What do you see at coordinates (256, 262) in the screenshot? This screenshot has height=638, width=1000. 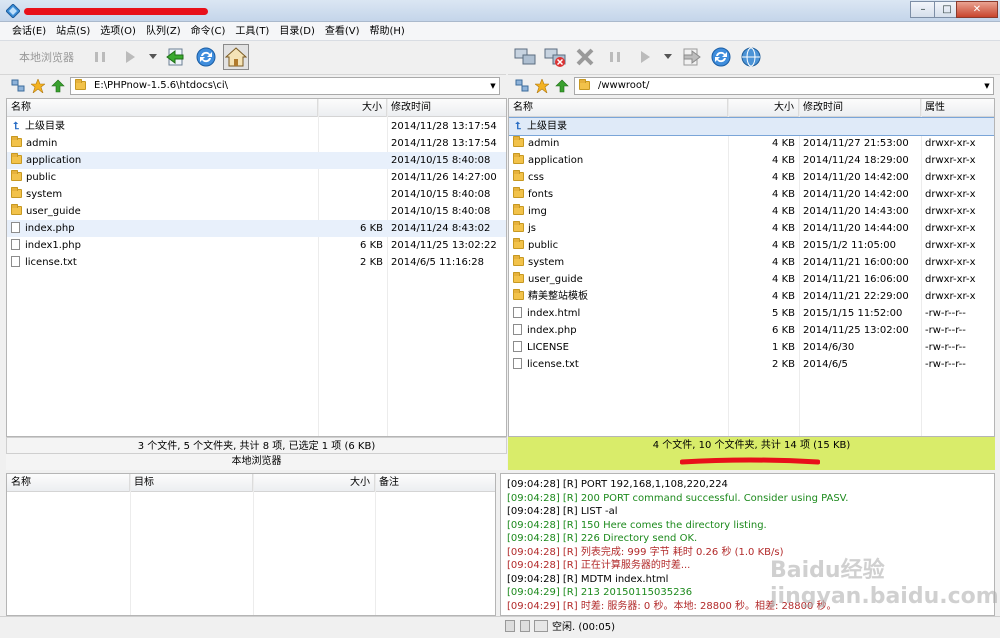 I see `local-table-row: license.txt 2 KB 2014/6/5 11:16:28` at bounding box center [256, 262].